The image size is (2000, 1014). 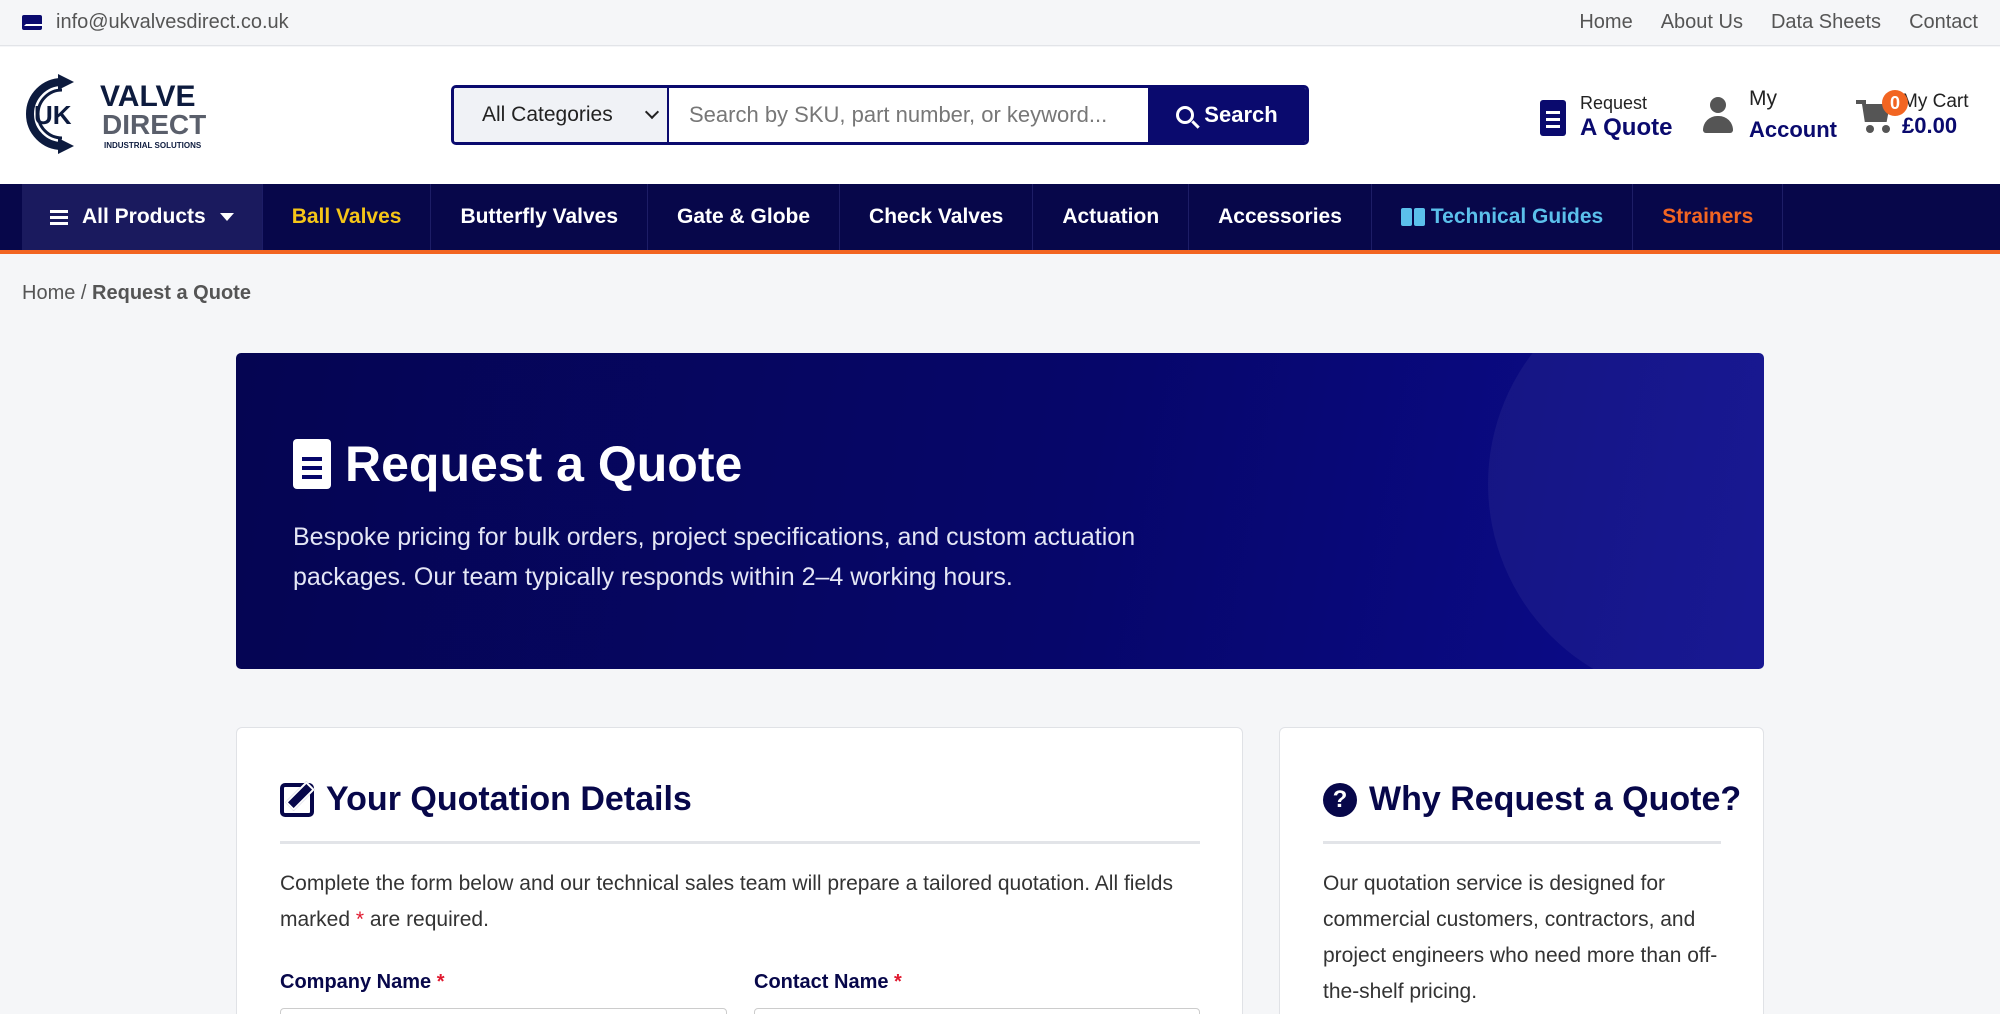 I want to click on nav-all-products: All Products, so click(x=142, y=217).